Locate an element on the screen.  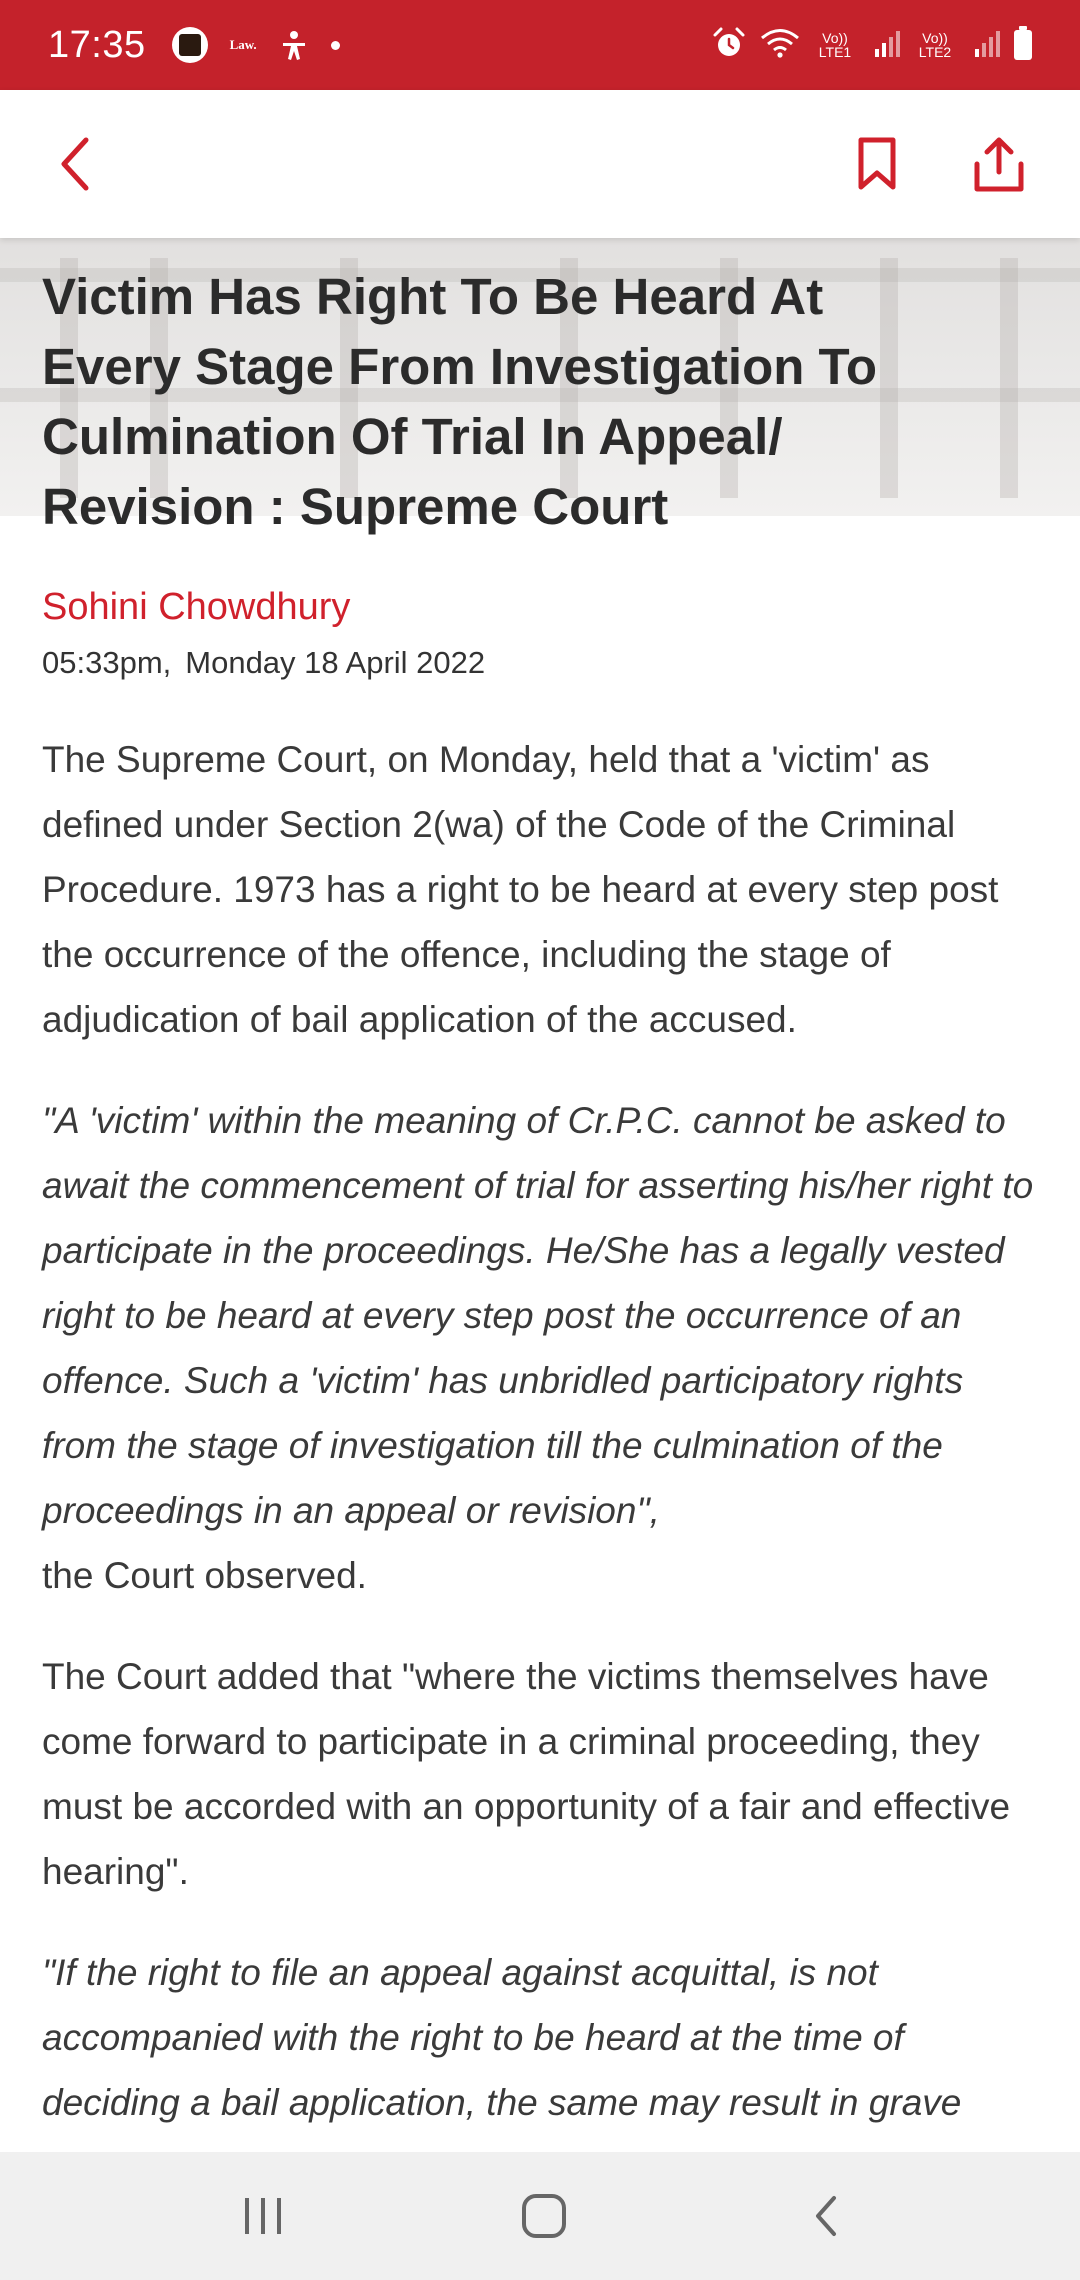
share-button is located at coordinates (999, 164).